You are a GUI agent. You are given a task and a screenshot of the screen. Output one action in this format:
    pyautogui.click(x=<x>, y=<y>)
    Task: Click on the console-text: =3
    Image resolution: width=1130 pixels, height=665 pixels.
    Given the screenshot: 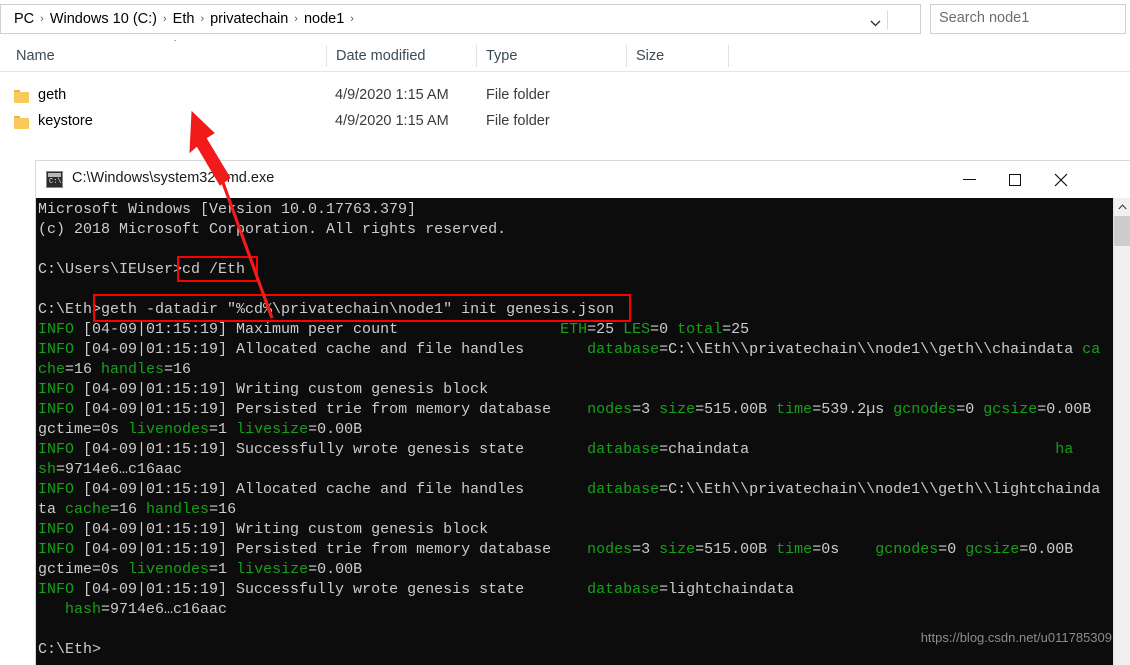 What is the action you would take?
    pyautogui.click(x=646, y=409)
    